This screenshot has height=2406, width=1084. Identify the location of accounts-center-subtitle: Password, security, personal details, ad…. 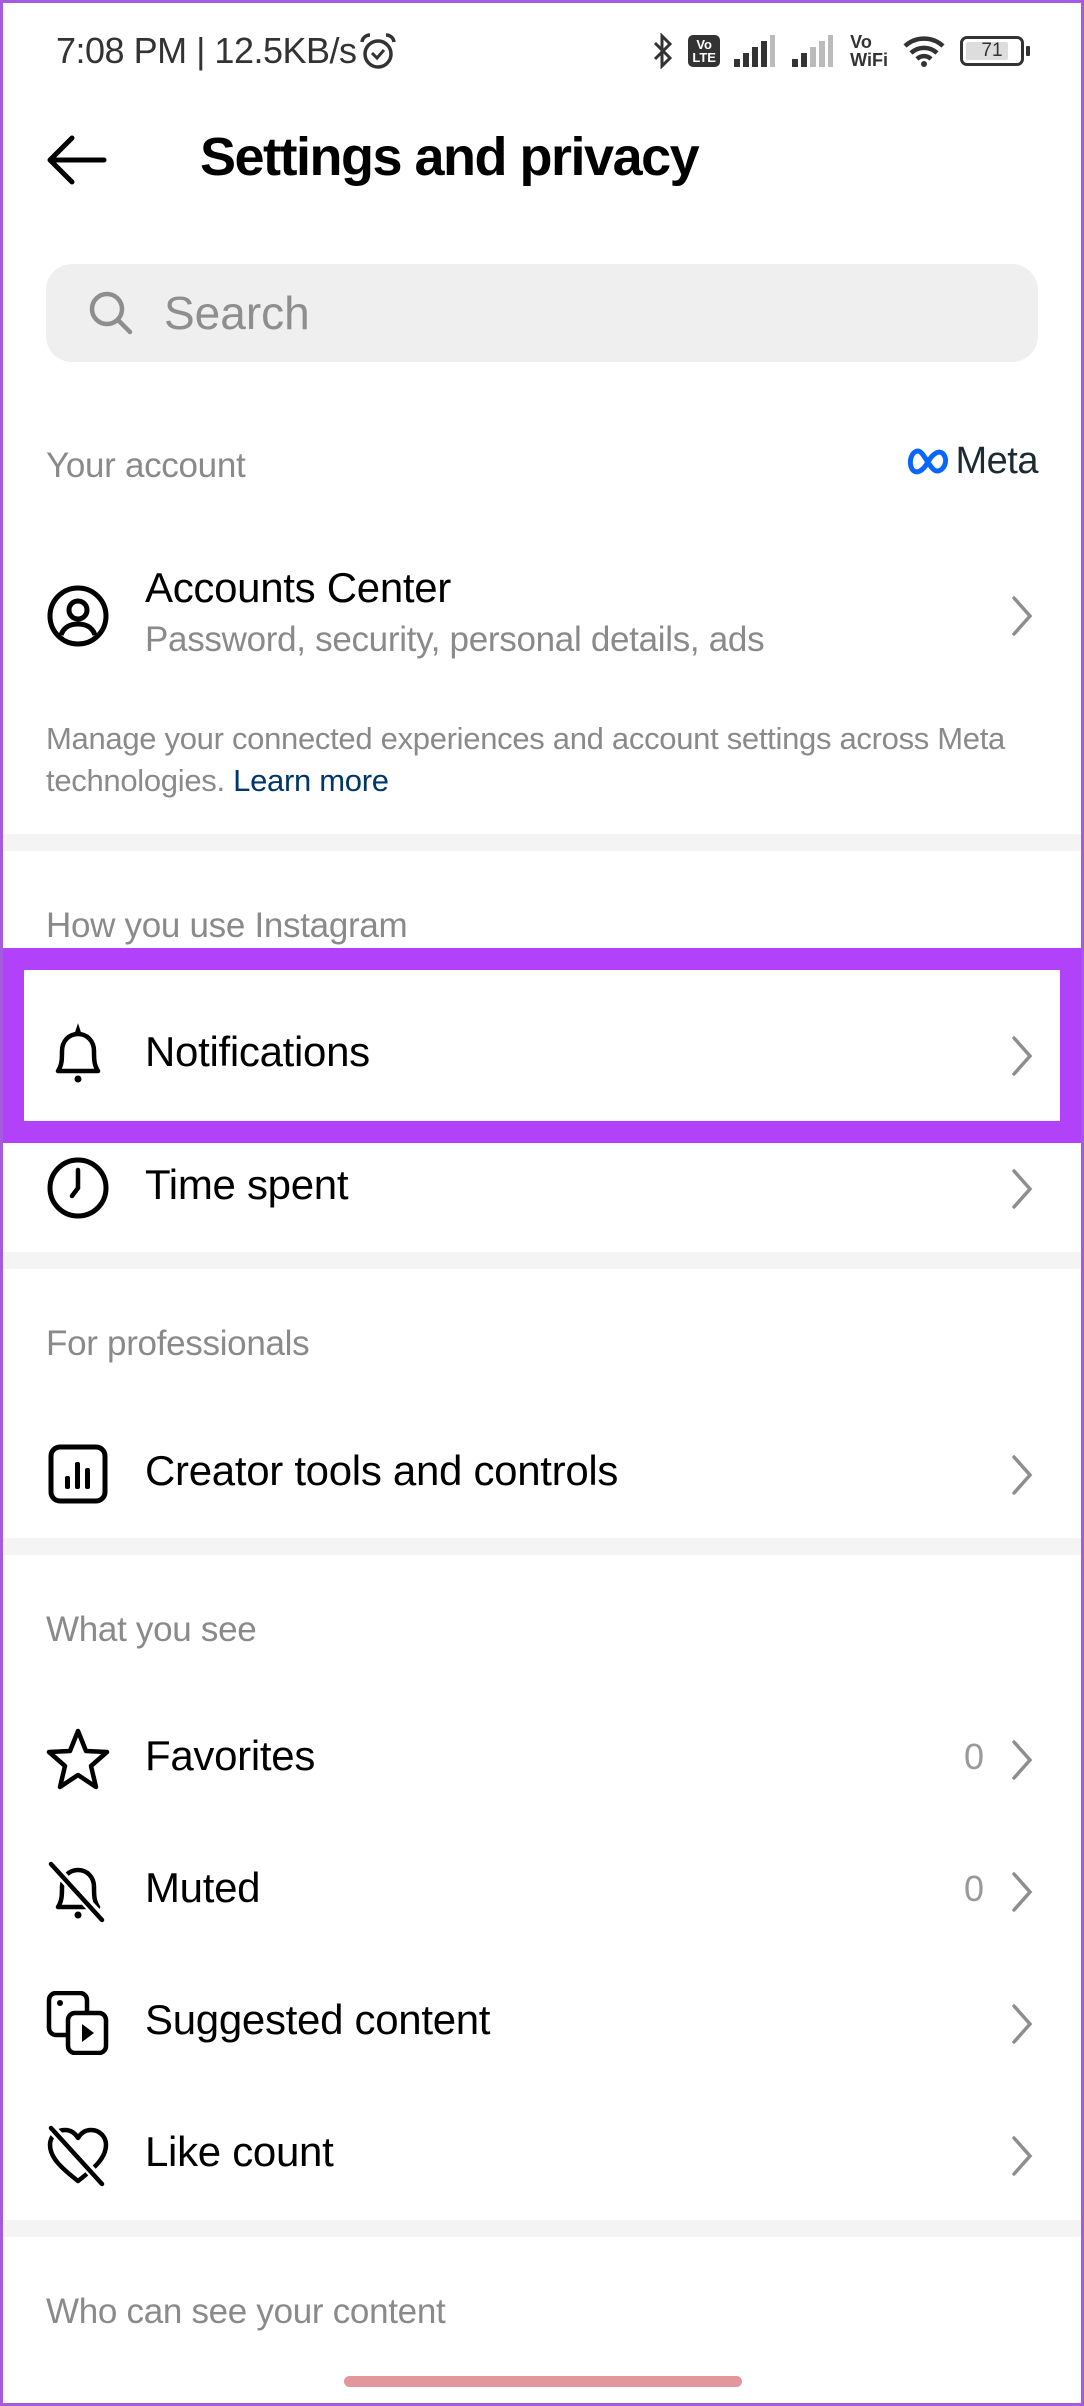
(455, 639).